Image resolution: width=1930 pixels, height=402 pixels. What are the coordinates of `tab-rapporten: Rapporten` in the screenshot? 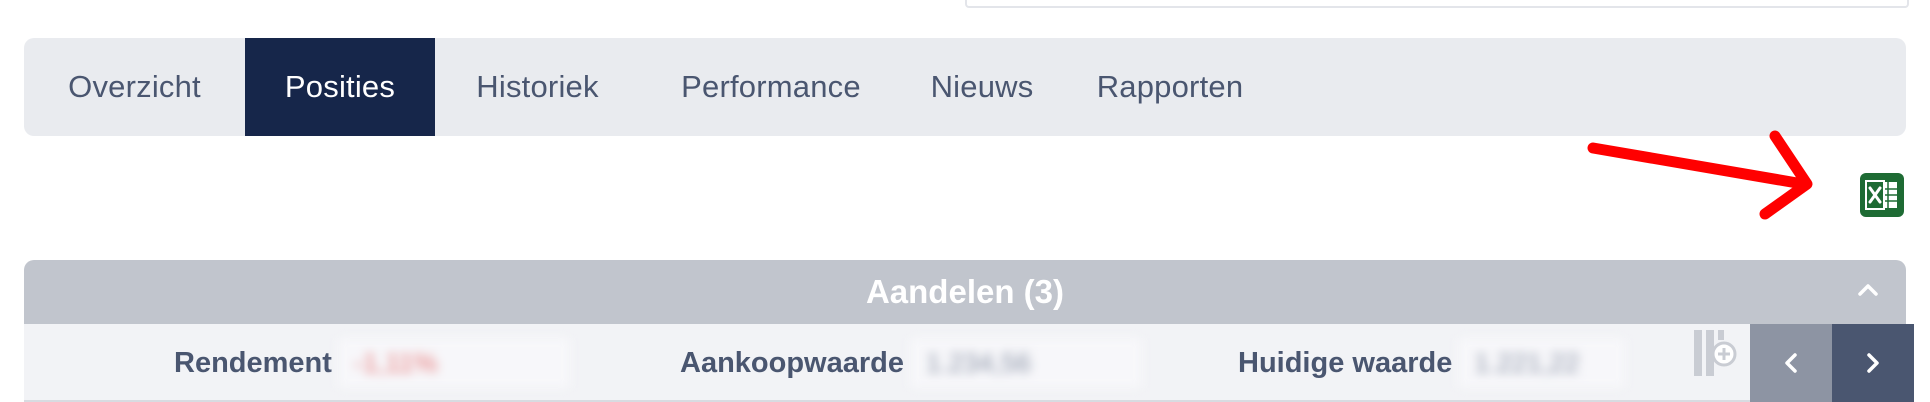 It's located at (1170, 87).